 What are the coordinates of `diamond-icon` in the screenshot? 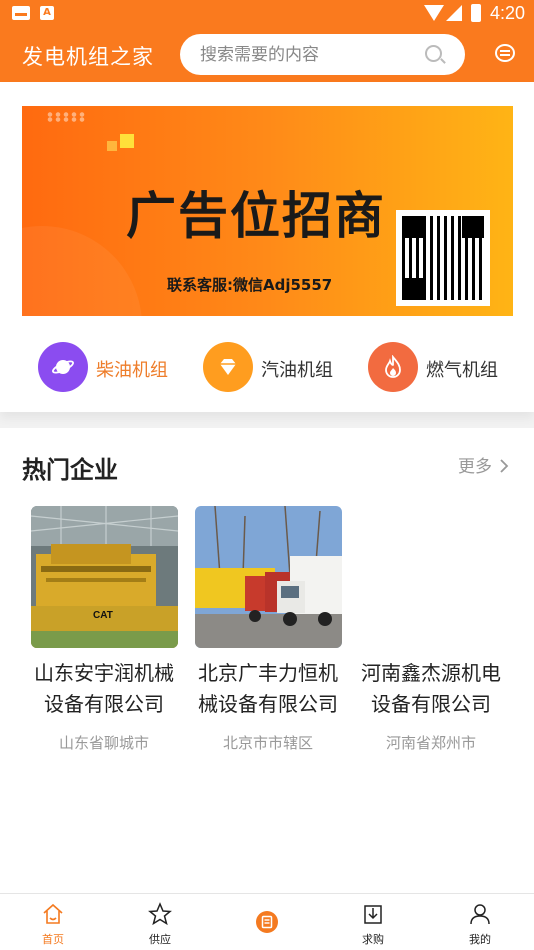 It's located at (228, 367).